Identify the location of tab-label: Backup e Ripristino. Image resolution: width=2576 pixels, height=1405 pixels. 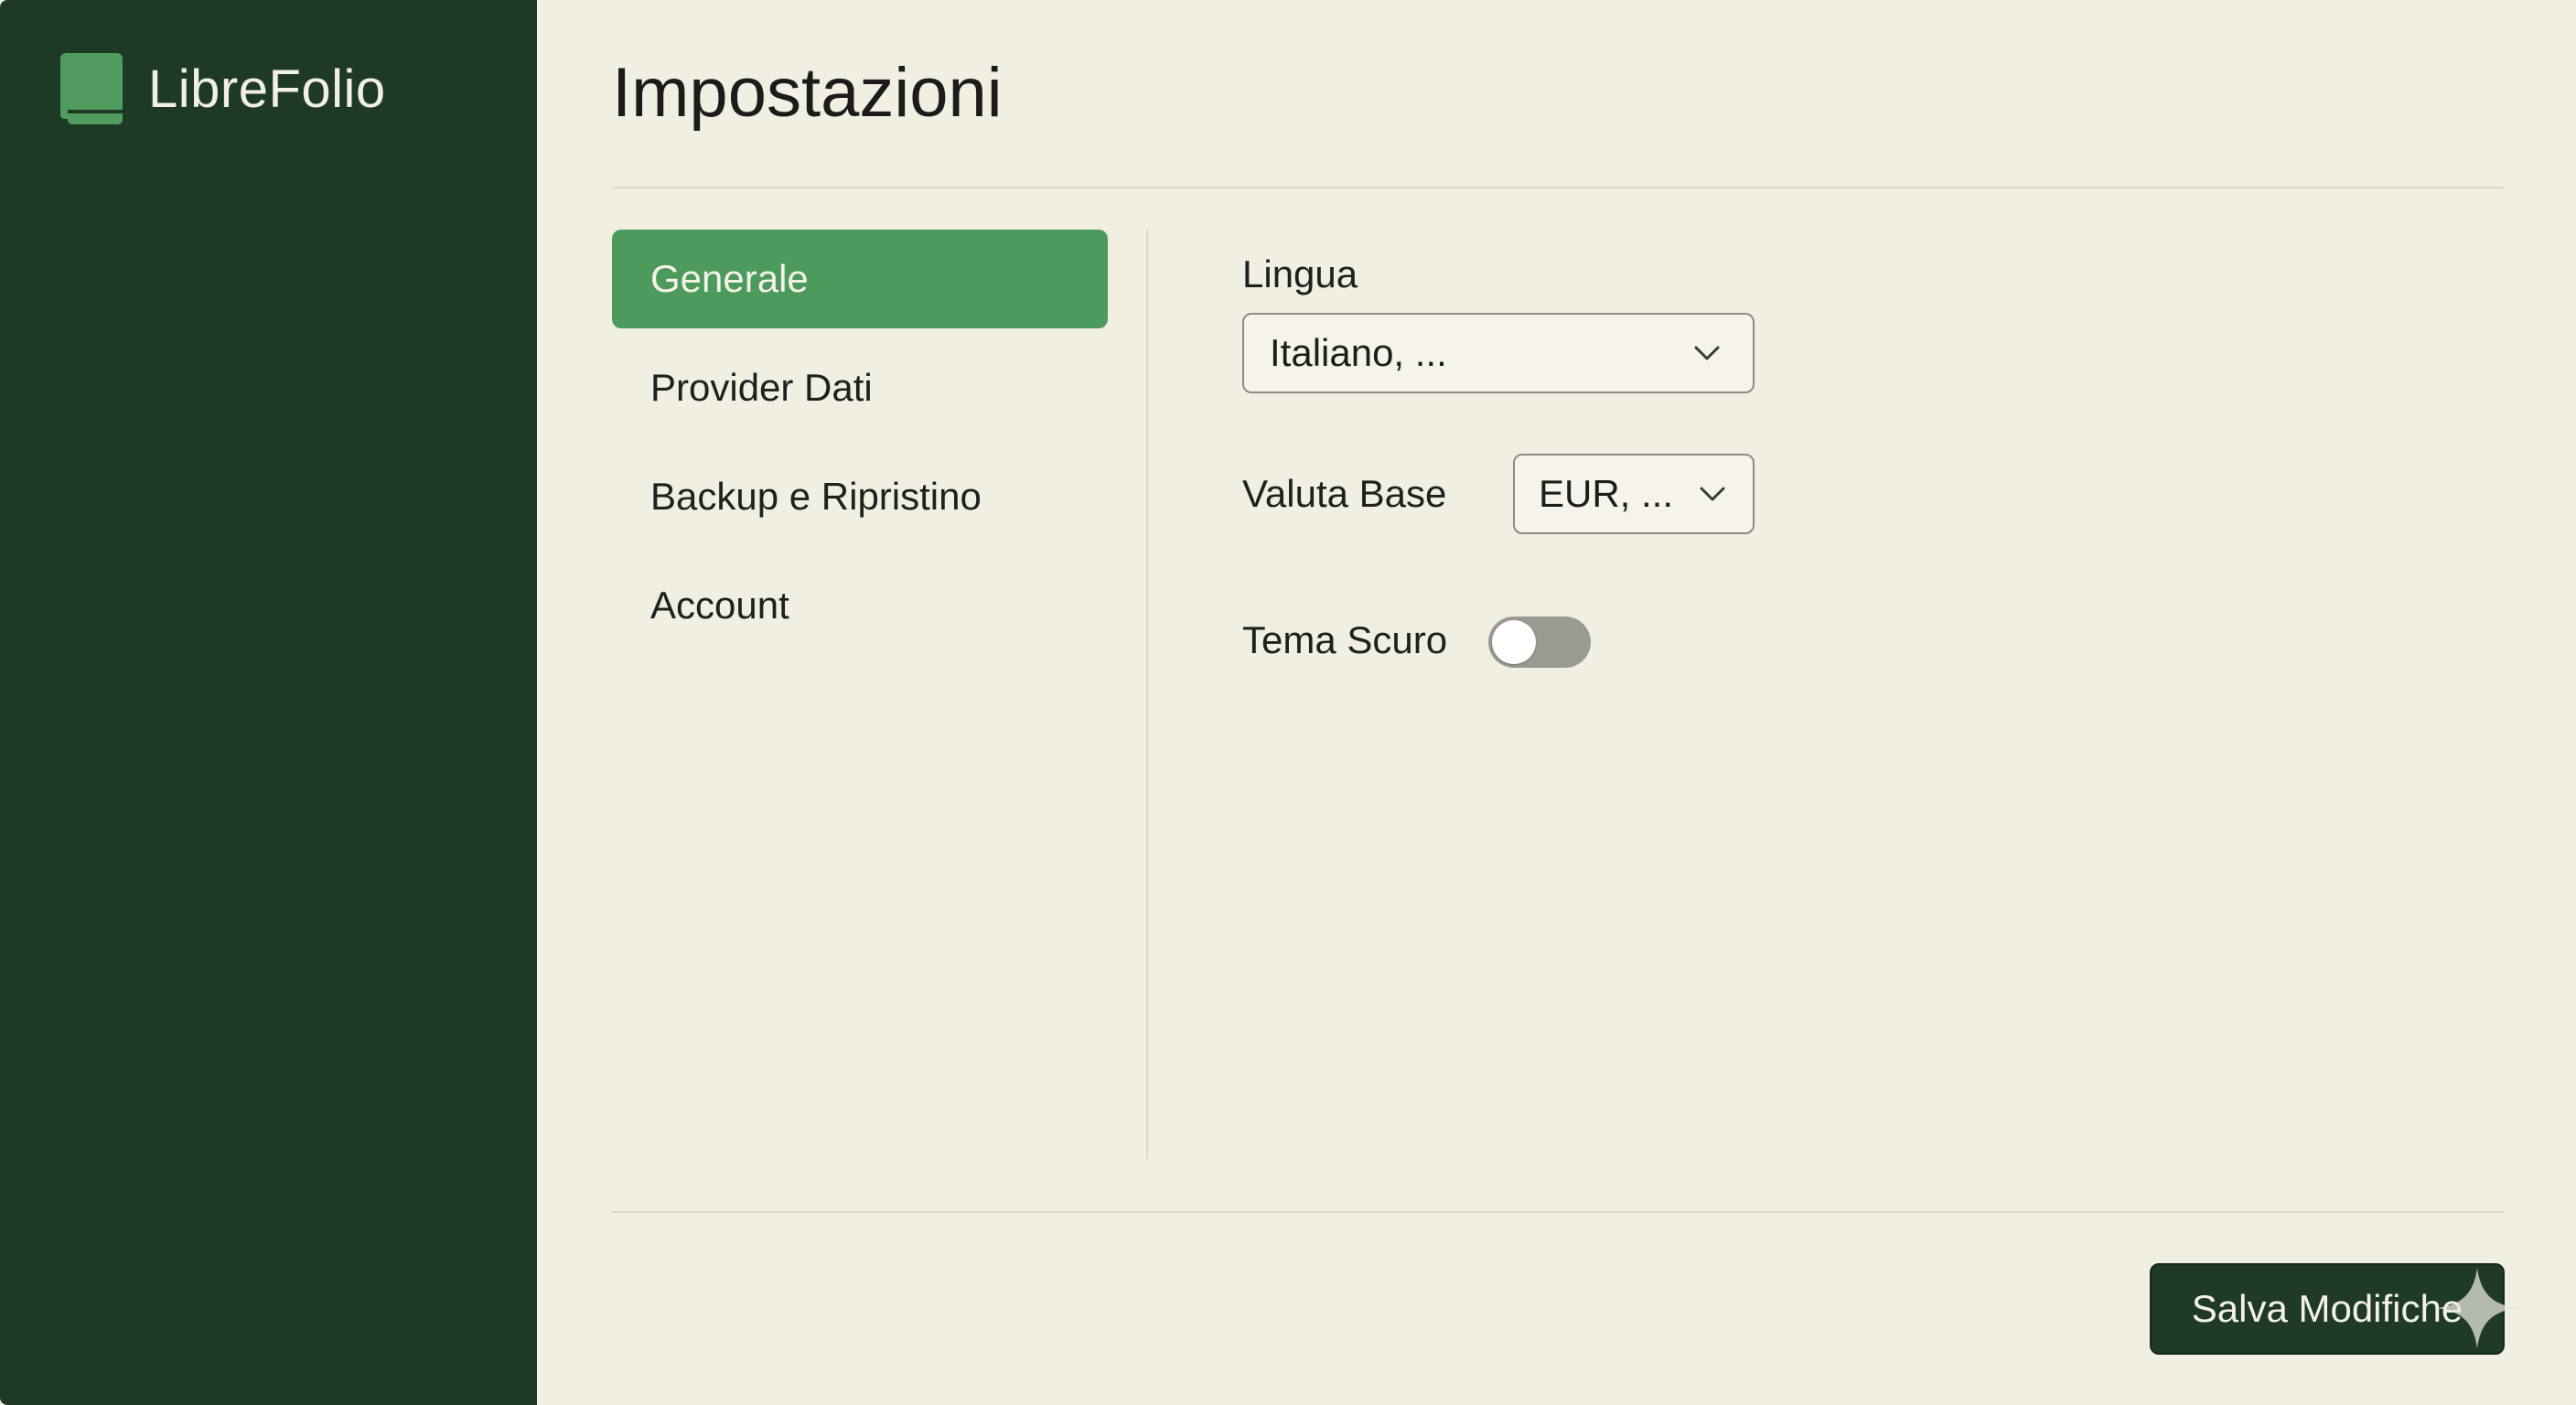
(816, 497).